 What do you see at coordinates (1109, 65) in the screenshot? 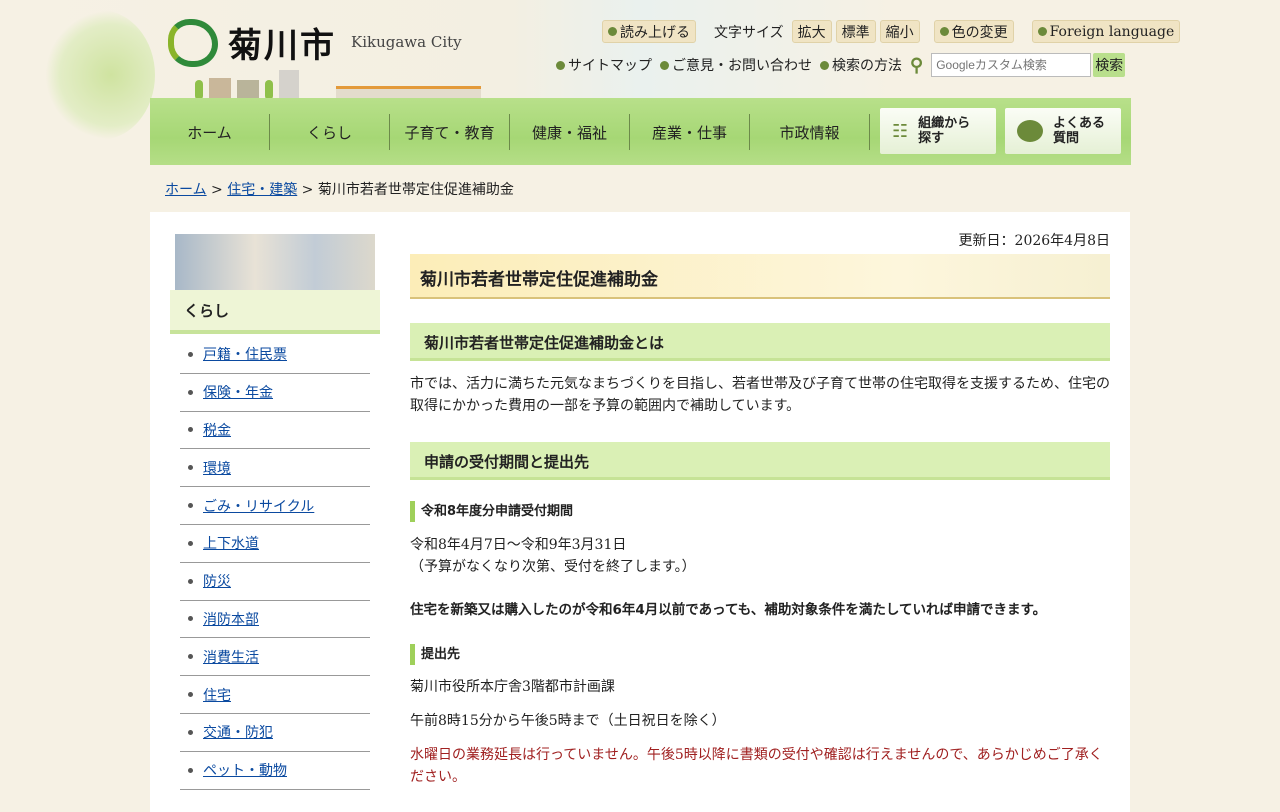
I see `search-button: 検索` at bounding box center [1109, 65].